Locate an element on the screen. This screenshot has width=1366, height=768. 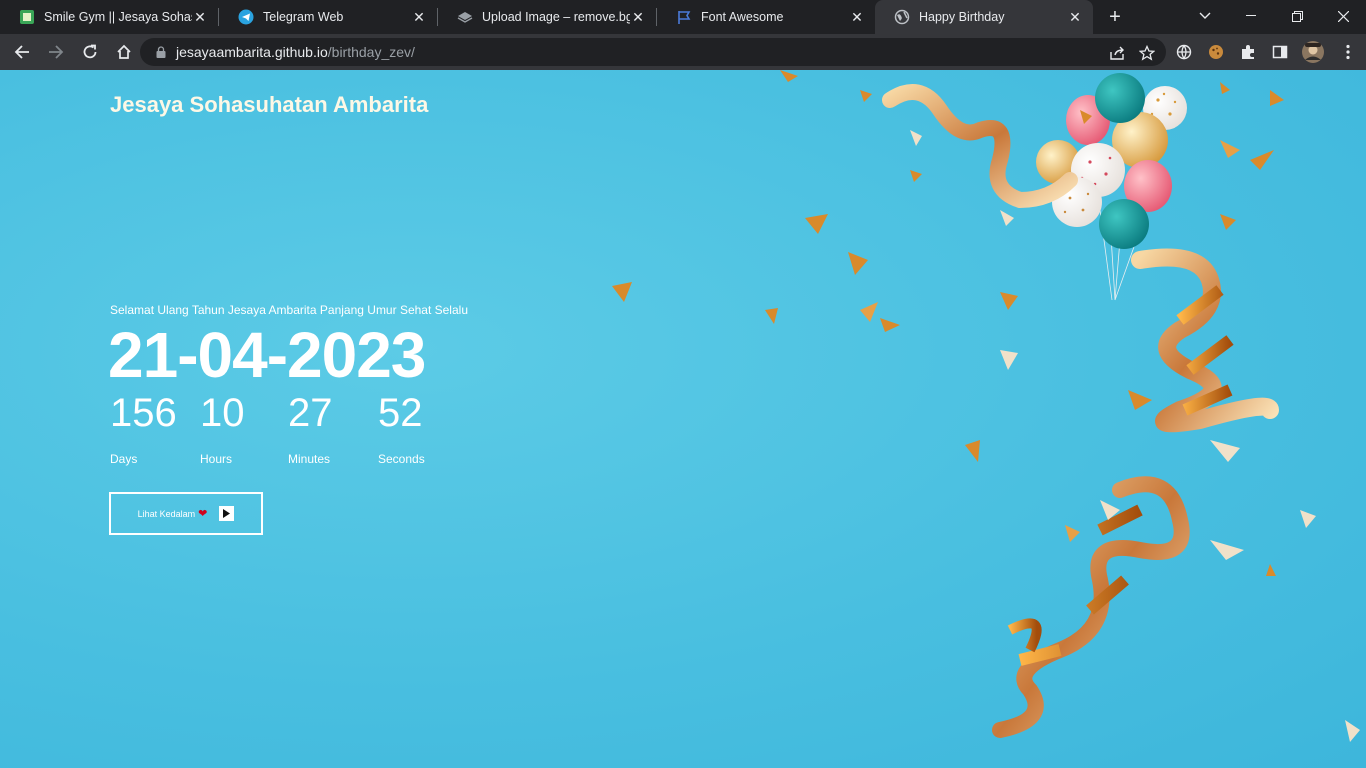
restore-icon is located at coordinates (1297, 16).